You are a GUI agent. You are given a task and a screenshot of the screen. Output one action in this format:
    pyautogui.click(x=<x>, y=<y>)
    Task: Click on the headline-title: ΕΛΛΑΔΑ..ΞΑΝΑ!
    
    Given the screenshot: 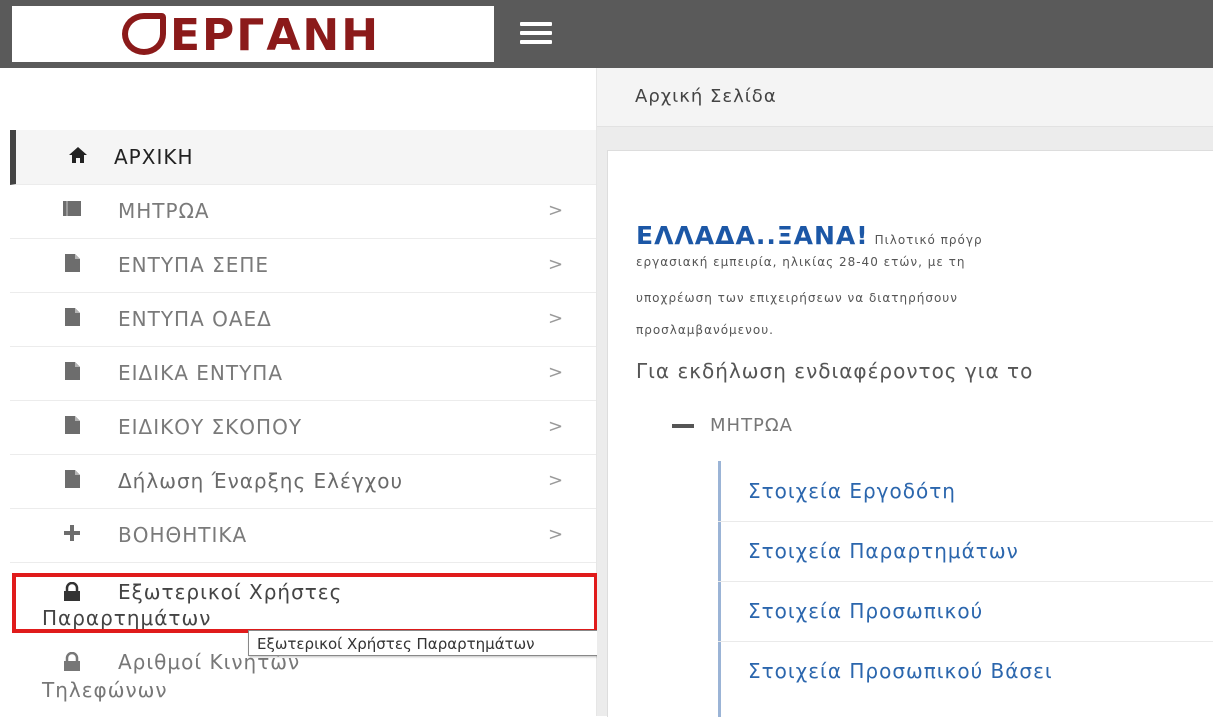 What is the action you would take?
    pyautogui.click(x=752, y=235)
    